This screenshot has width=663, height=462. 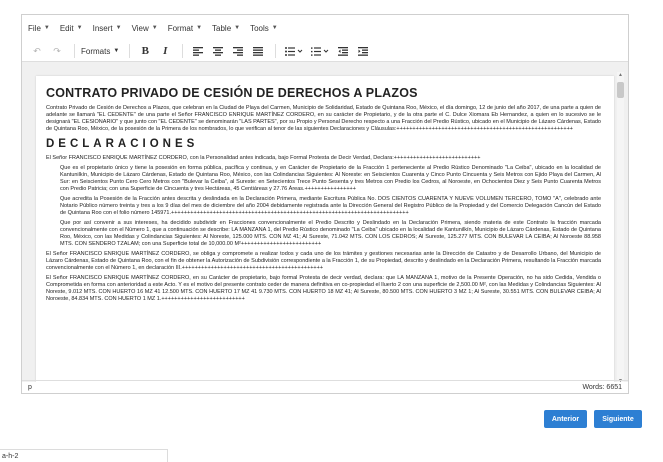 I want to click on toolbar: ↶ ↷ Formats ▼ B I, so click(x=325, y=51).